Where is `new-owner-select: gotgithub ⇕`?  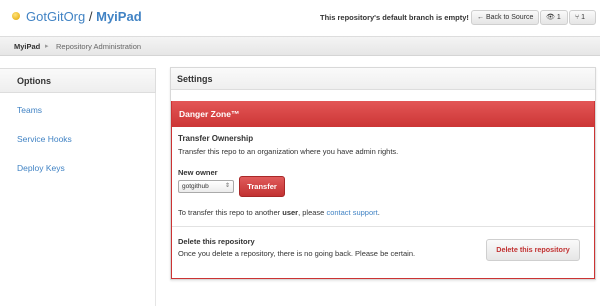
new-owner-select: gotgithub ⇕ is located at coordinates (206, 186).